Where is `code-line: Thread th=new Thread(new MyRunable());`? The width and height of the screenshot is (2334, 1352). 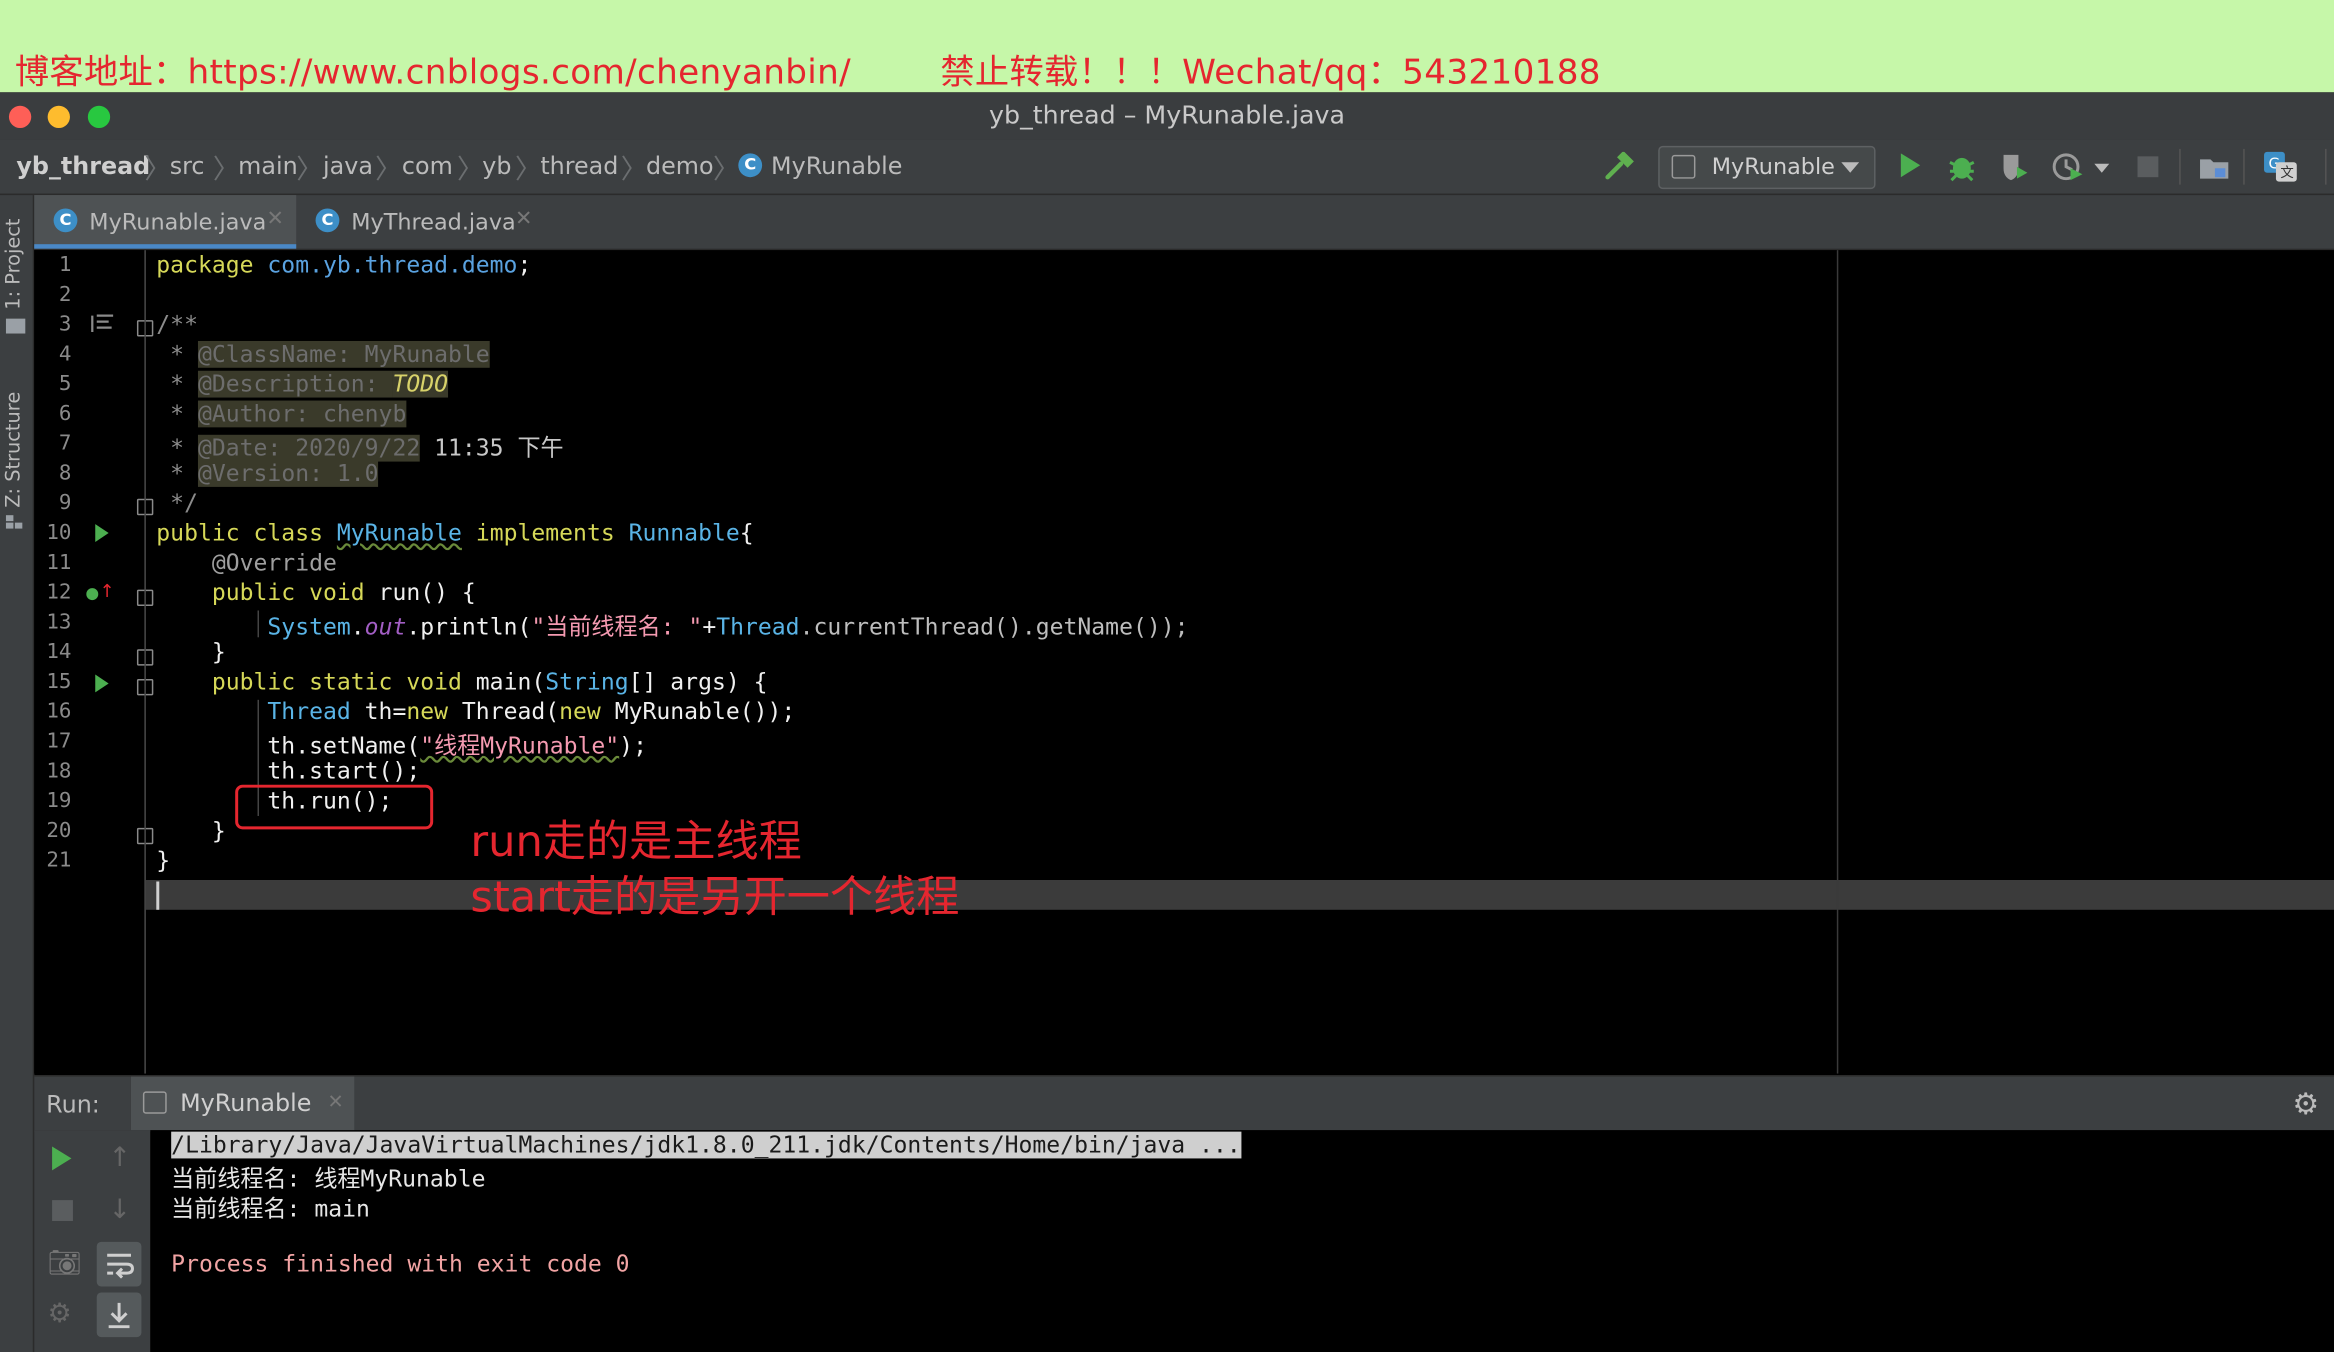
code-line: Thread th=new Thread(new MyRunable()); is located at coordinates (531, 712).